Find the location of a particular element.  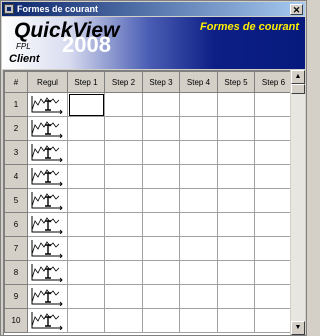

current-waveform-icon is located at coordinates (47, 273).